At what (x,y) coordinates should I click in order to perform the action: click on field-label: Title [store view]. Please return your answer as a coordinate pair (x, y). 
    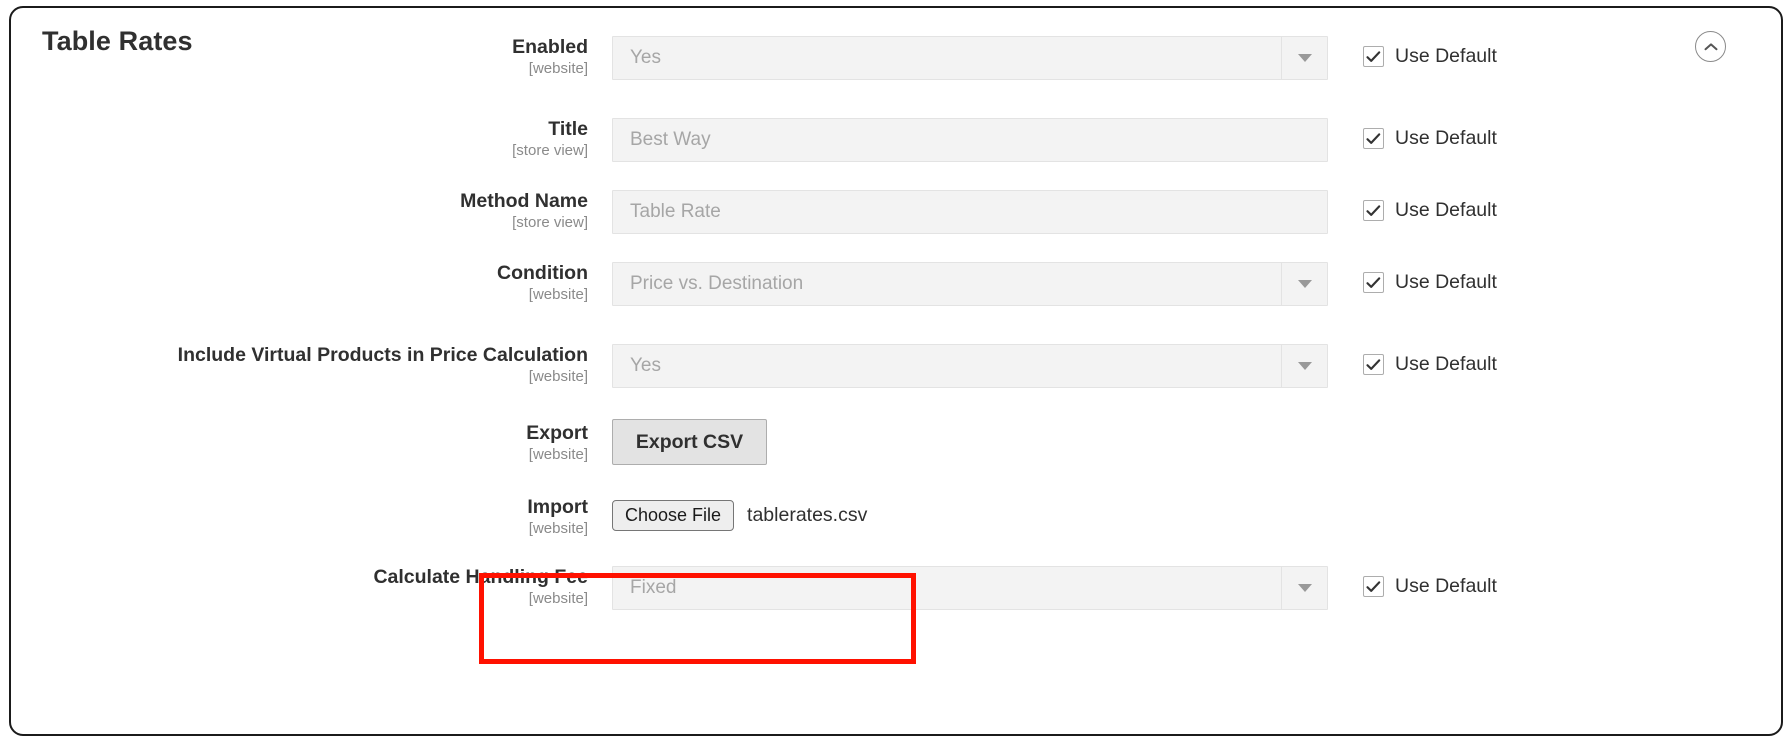
    Looking at the image, I should click on (299, 139).